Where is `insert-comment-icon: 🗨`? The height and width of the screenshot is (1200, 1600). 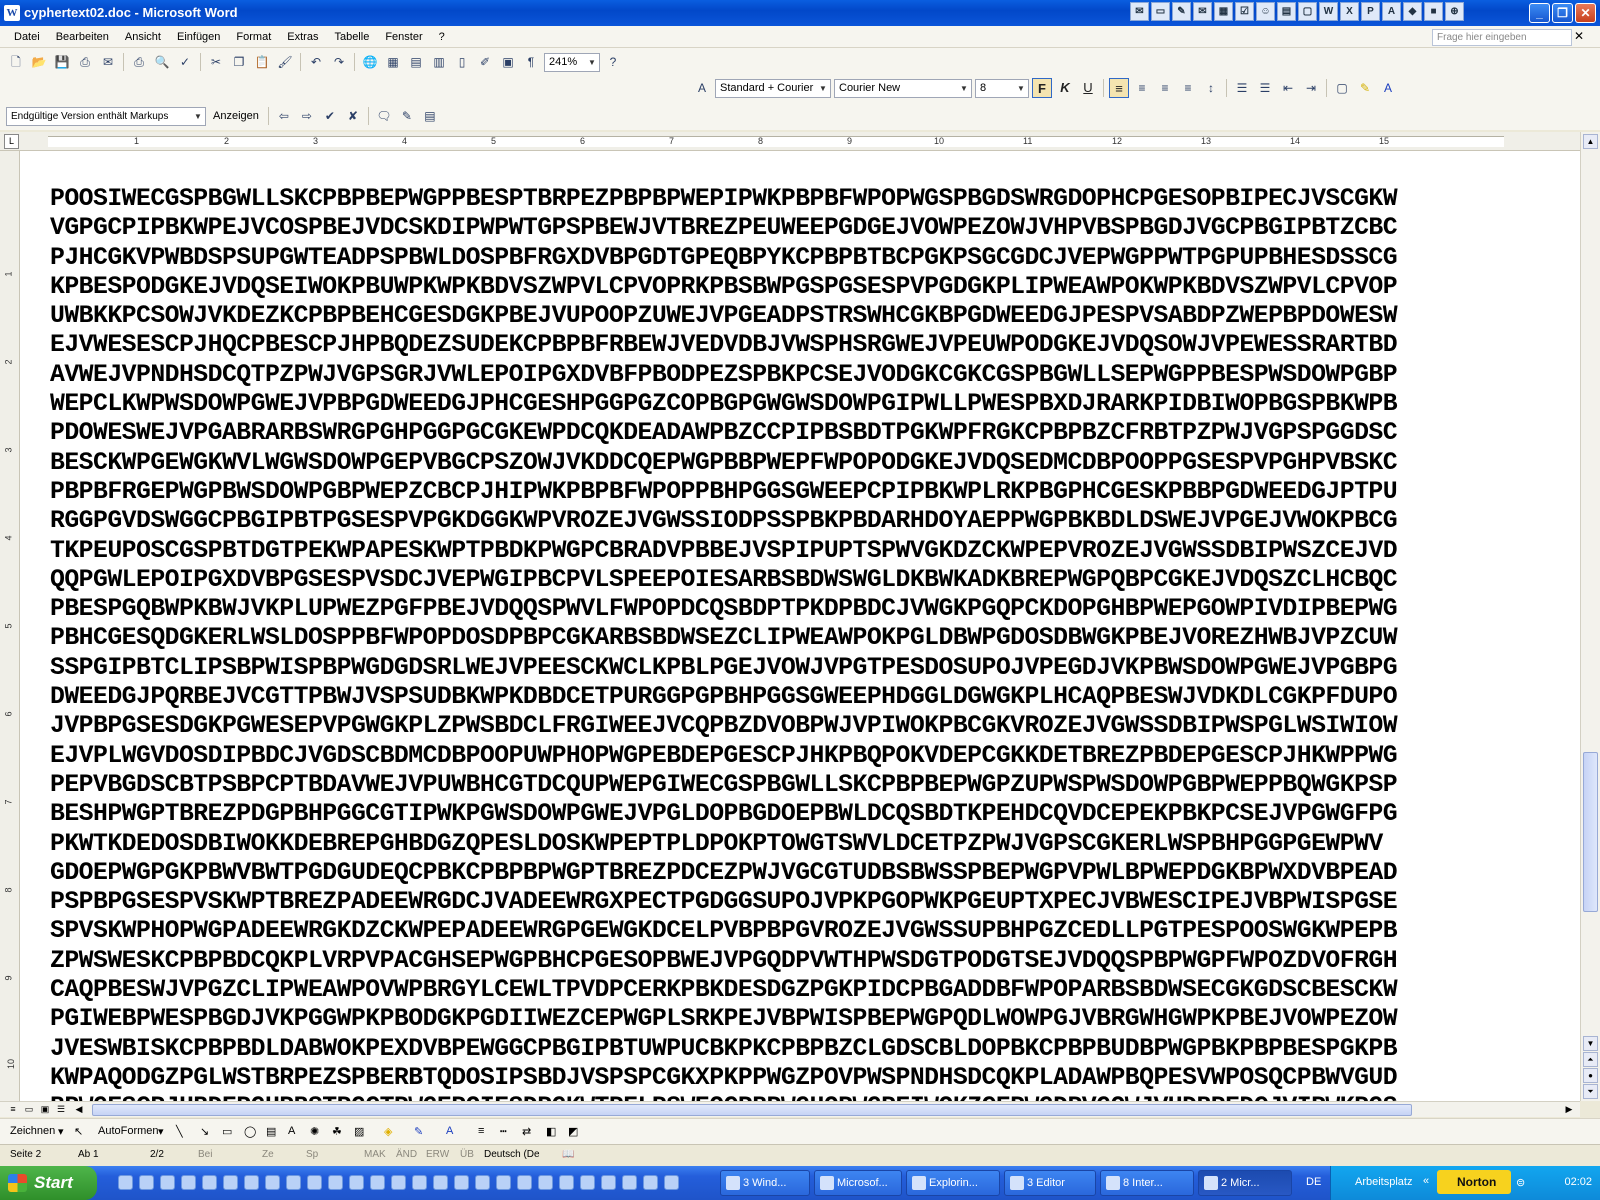
insert-comment-icon: 🗨 is located at coordinates (384, 116).